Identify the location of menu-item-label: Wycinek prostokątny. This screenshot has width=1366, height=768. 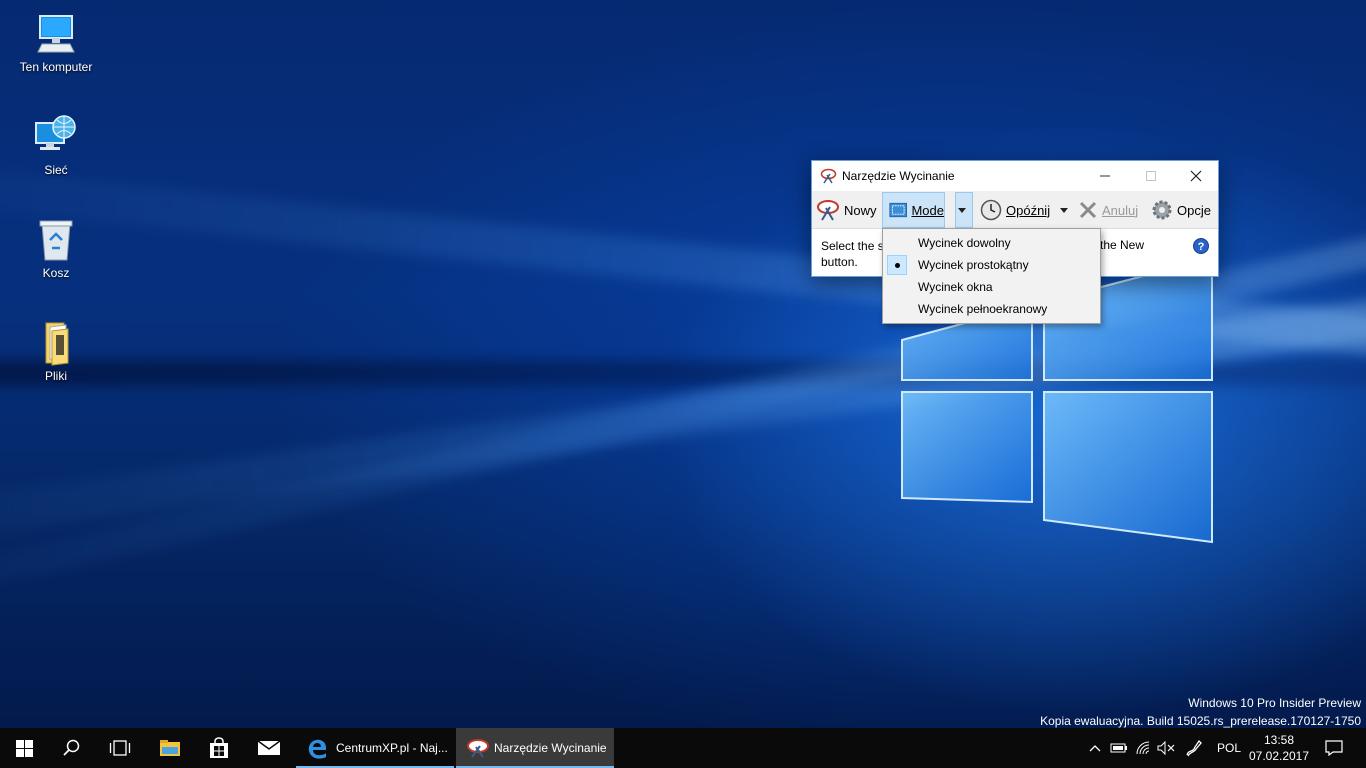
(973, 265).